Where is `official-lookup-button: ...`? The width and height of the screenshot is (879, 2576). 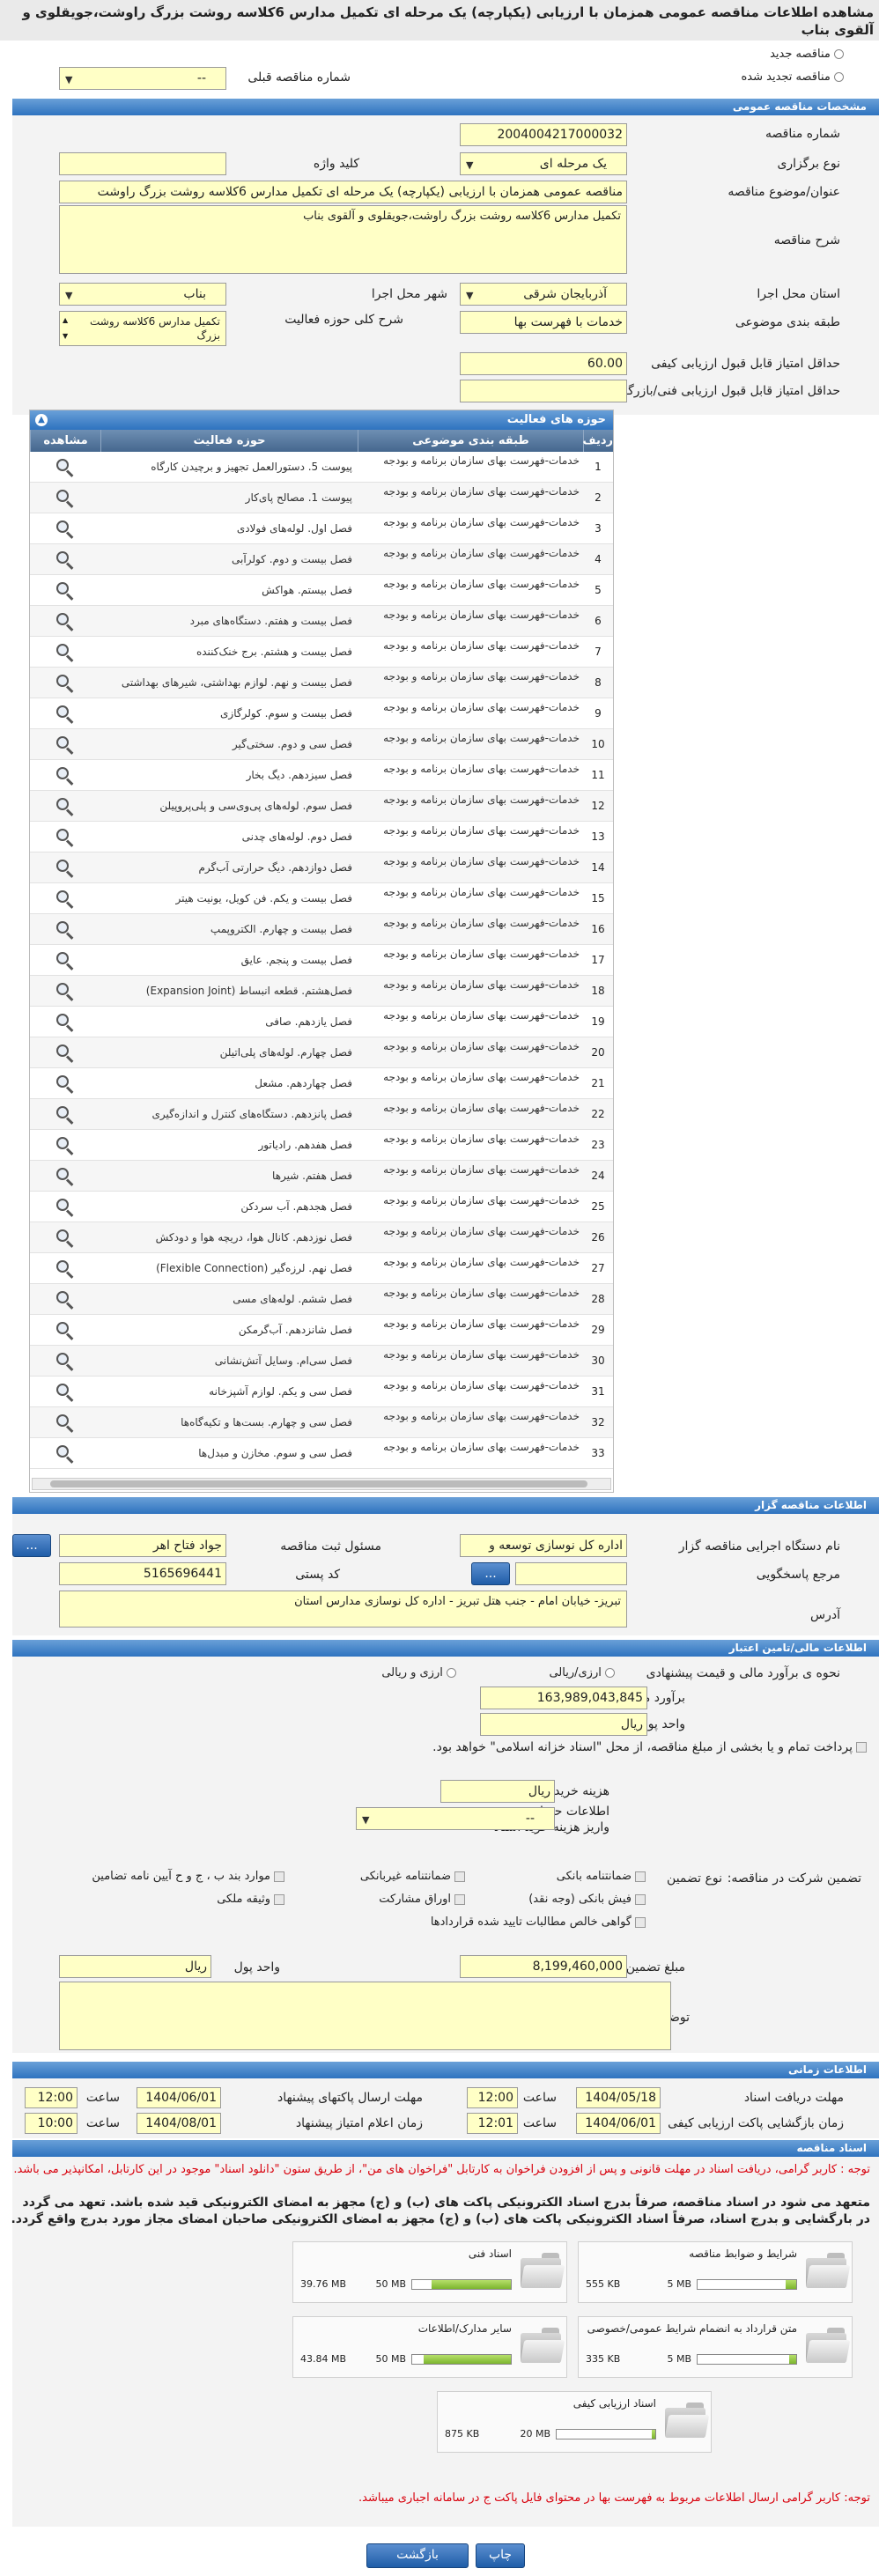 official-lookup-button: ... is located at coordinates (32, 1545).